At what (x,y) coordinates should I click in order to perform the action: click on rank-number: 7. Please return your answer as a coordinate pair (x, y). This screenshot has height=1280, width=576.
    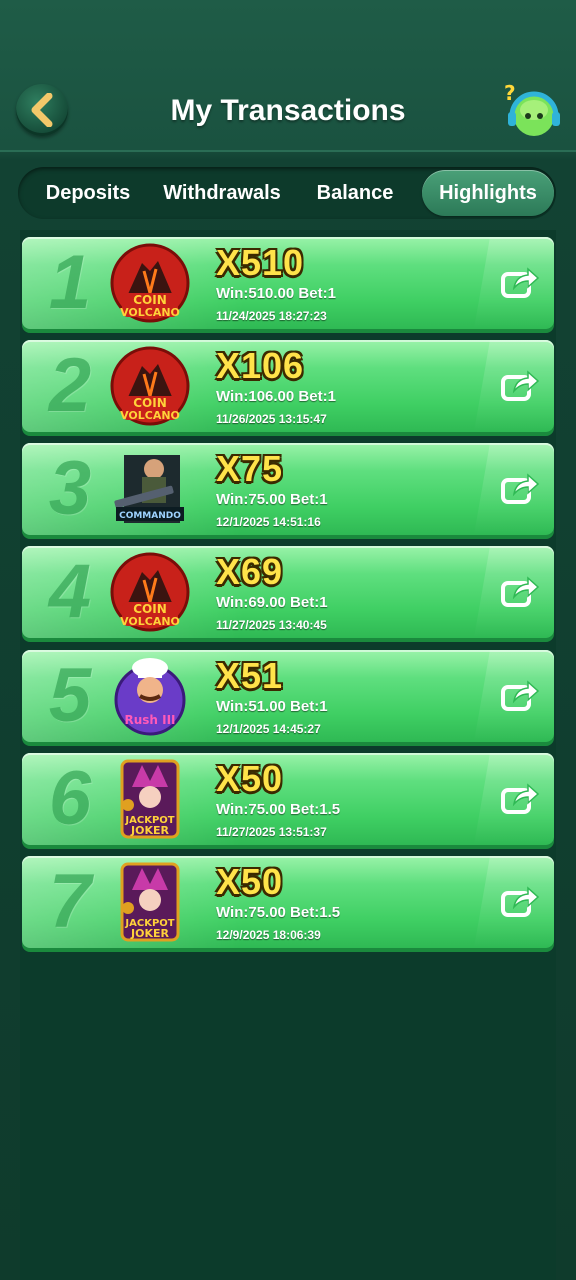
    Looking at the image, I should click on (70, 901).